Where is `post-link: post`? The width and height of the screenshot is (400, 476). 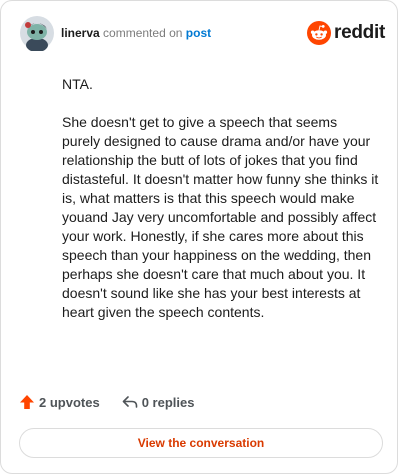 post-link: post is located at coordinates (198, 33).